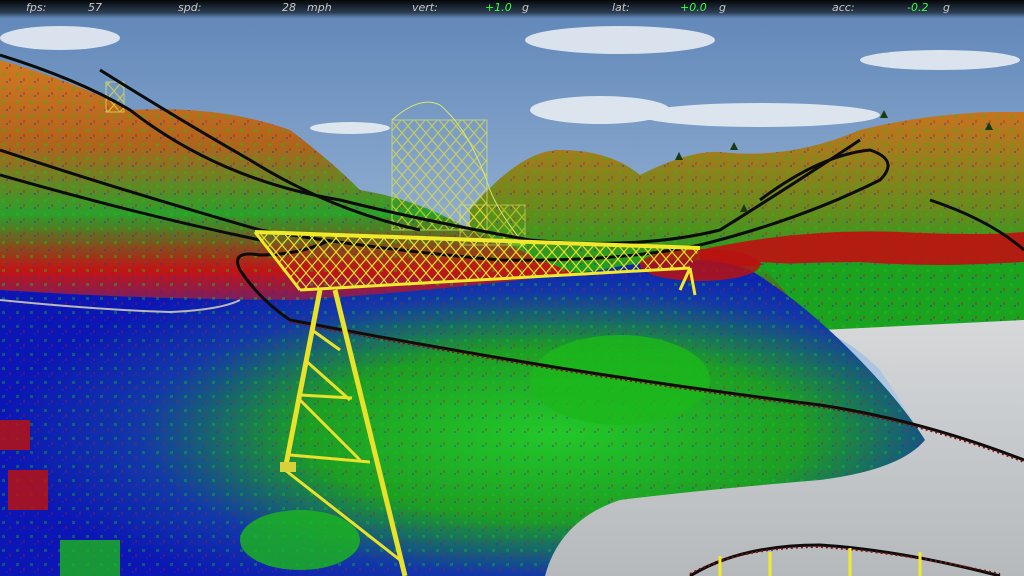 The image size is (1024, 576). Describe the element at coordinates (918, 7) in the screenshot. I see `acceleration-value: -0.2` at that location.